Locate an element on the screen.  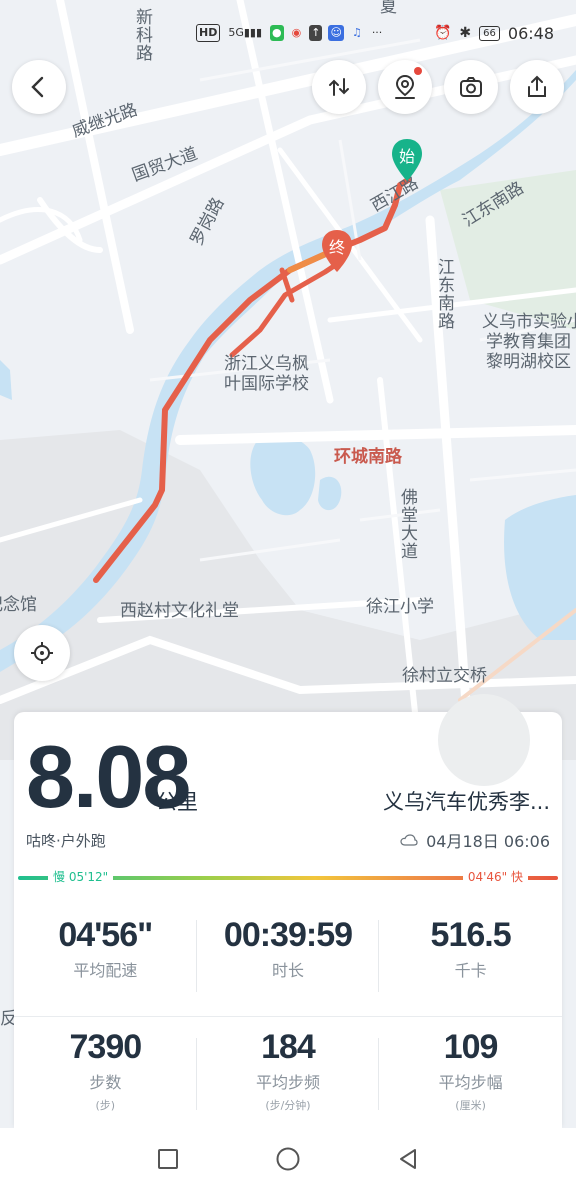
clock: 06:48 is located at coordinates (530, 33).